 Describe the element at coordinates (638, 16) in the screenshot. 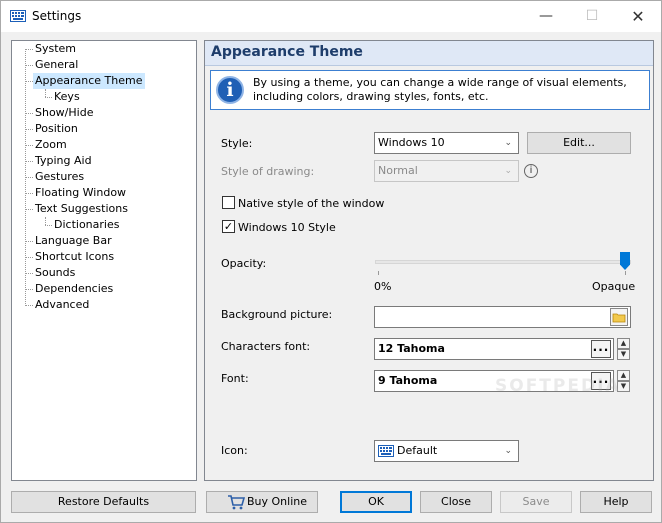

I see `close-window-button: ✕` at that location.